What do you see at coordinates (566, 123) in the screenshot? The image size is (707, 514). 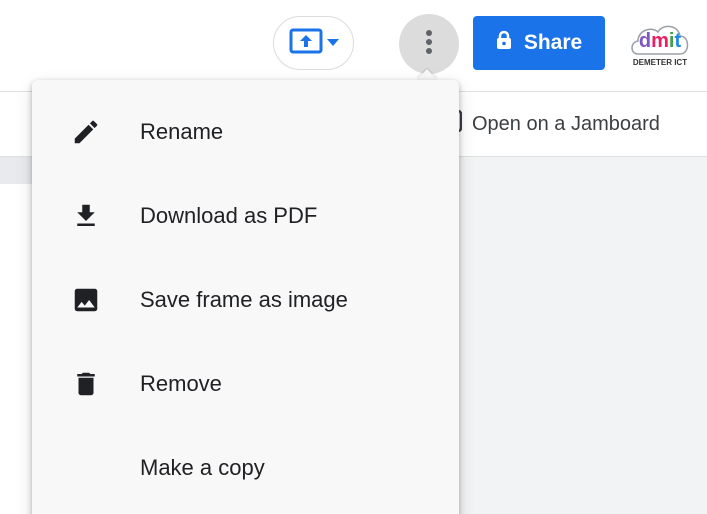 I see `jamboard-link-label: Open on a Jamboard` at bounding box center [566, 123].